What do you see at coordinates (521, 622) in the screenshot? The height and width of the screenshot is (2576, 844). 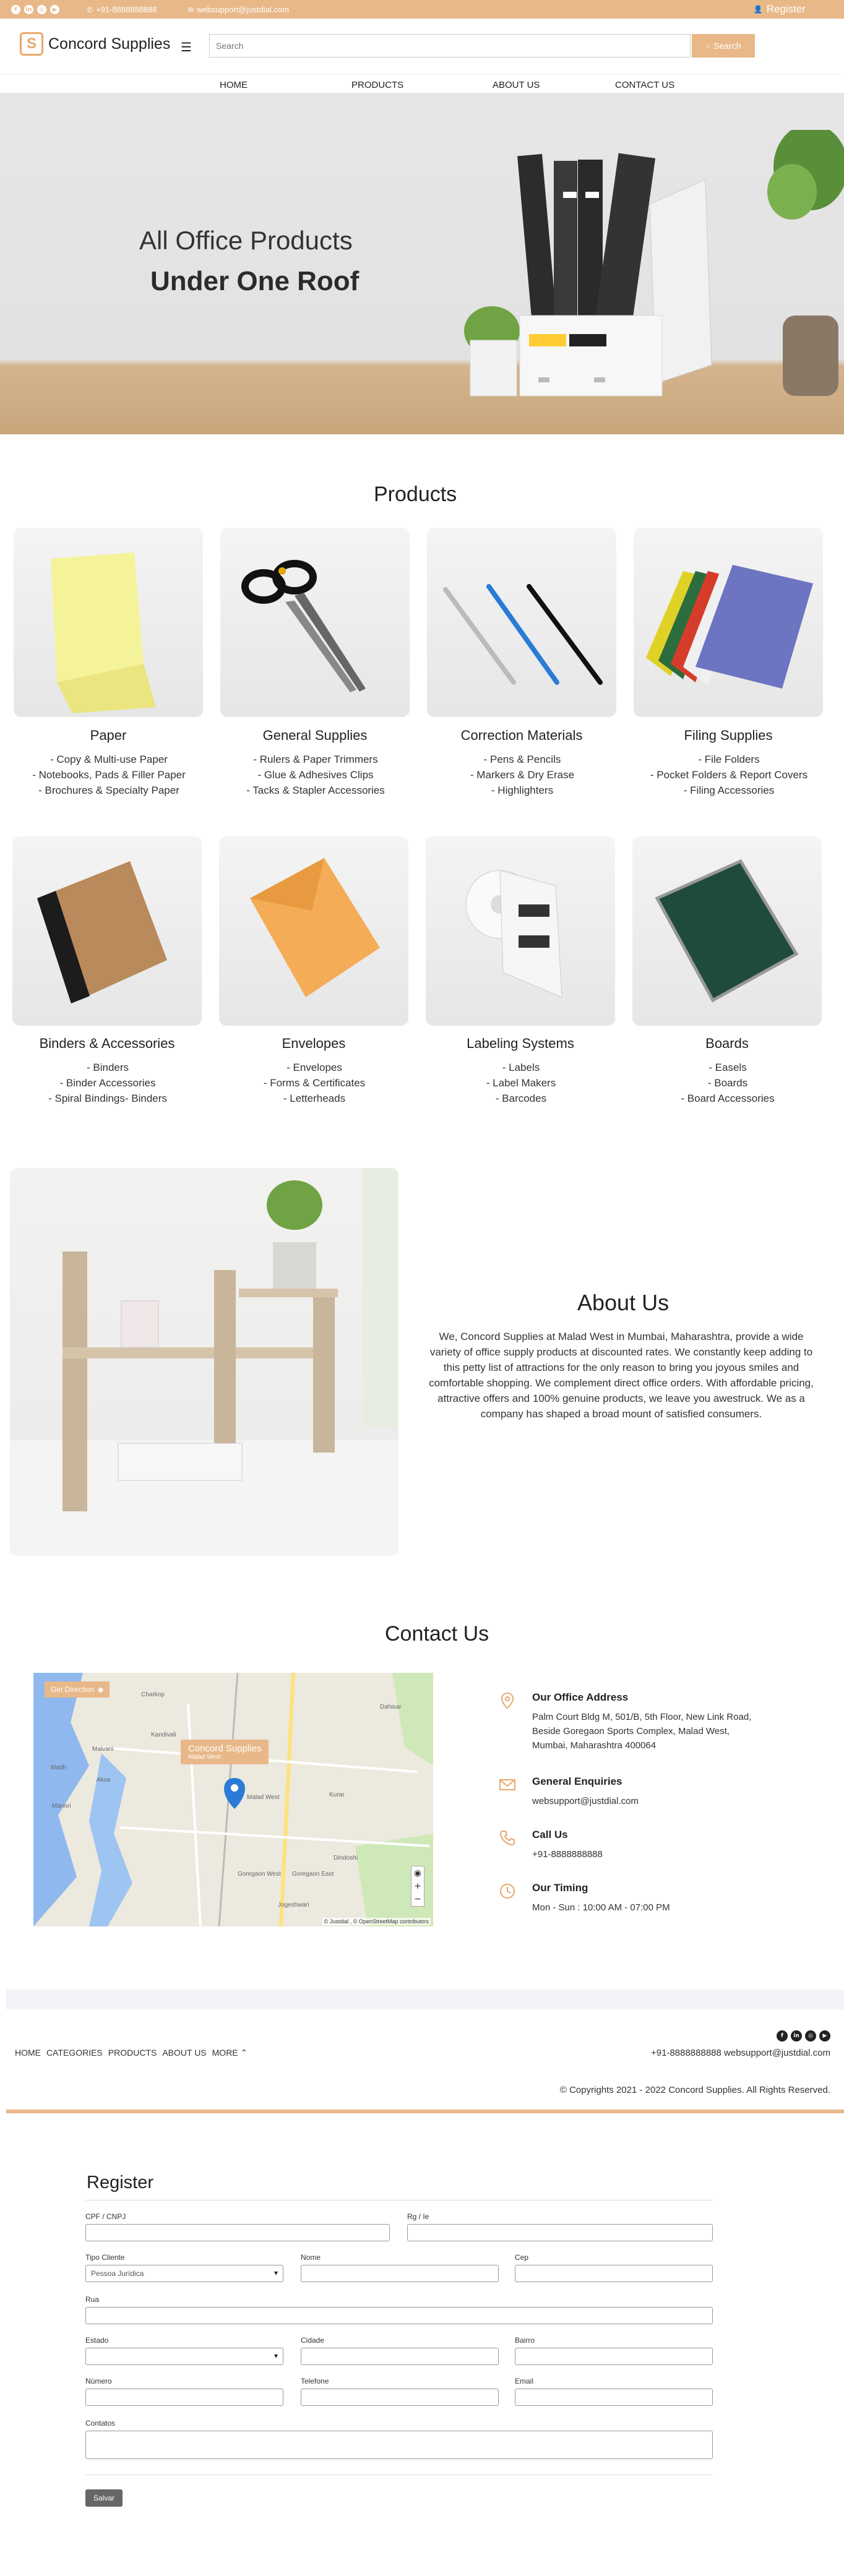 I see `product-image-correction-materials` at bounding box center [521, 622].